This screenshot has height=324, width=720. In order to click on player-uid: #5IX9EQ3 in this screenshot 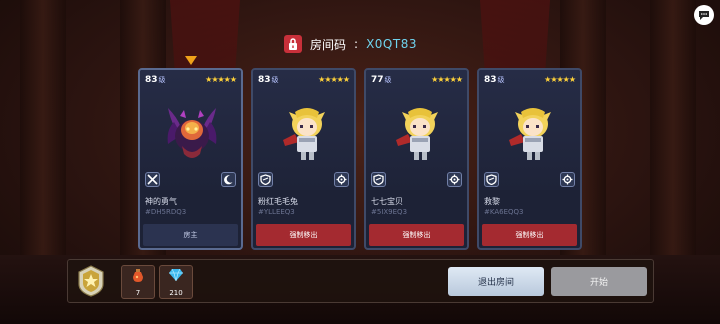, I will do `click(389, 212)`.